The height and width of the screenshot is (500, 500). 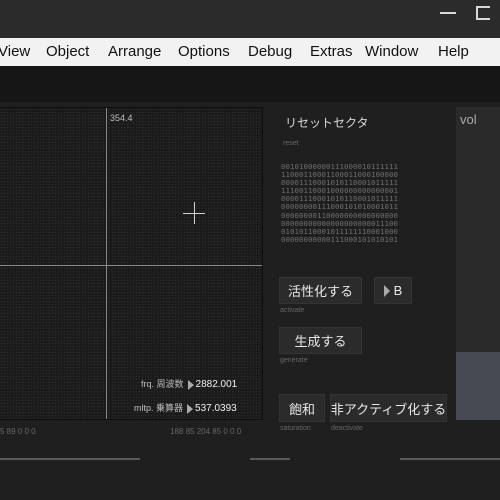 What do you see at coordinates (15, 51) in the screenshot?
I see `menu-view: View` at bounding box center [15, 51].